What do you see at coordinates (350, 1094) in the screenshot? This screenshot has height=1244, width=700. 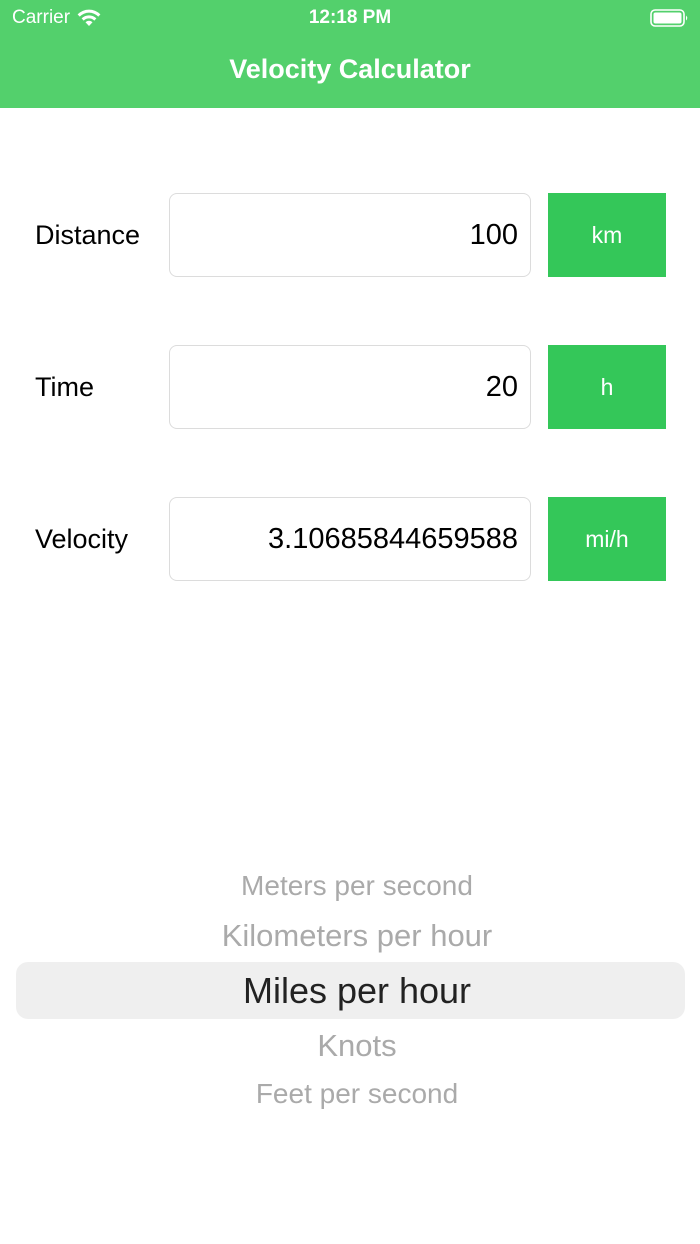 I see `picker-option-feet-per-second: Feet per second` at bounding box center [350, 1094].